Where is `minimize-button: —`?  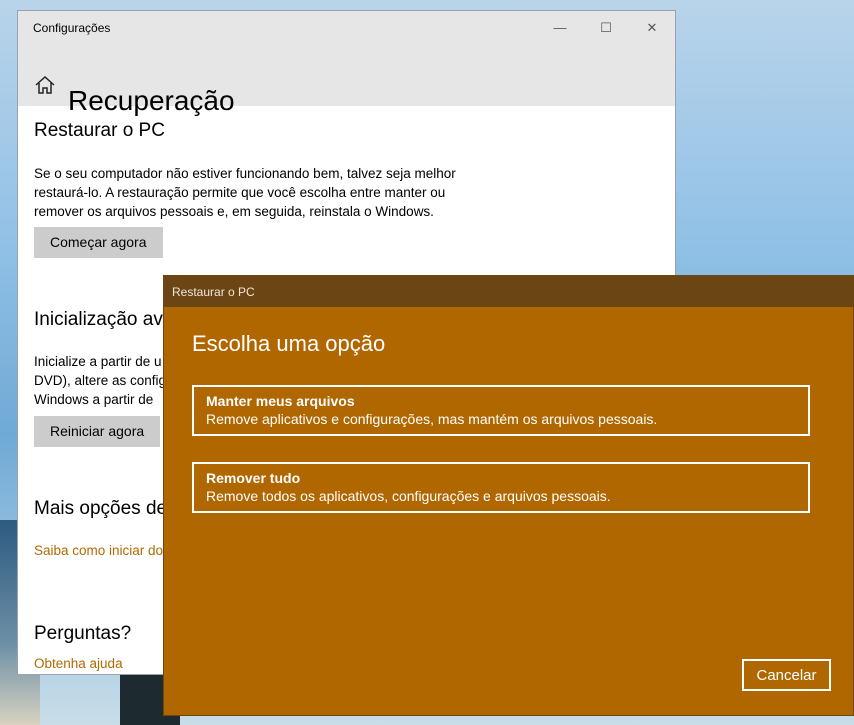
minimize-button: — is located at coordinates (560, 27).